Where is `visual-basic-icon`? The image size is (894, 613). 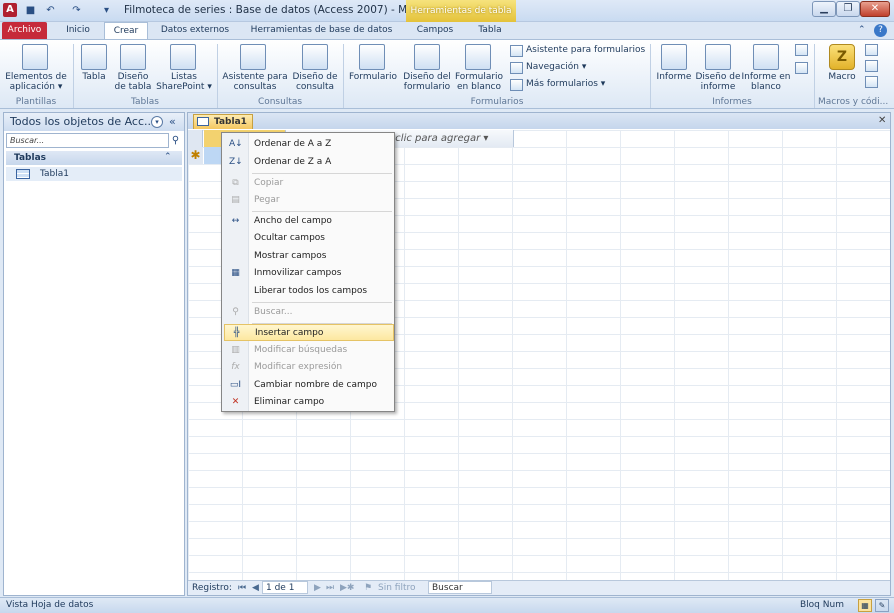 visual-basic-icon is located at coordinates (871, 82).